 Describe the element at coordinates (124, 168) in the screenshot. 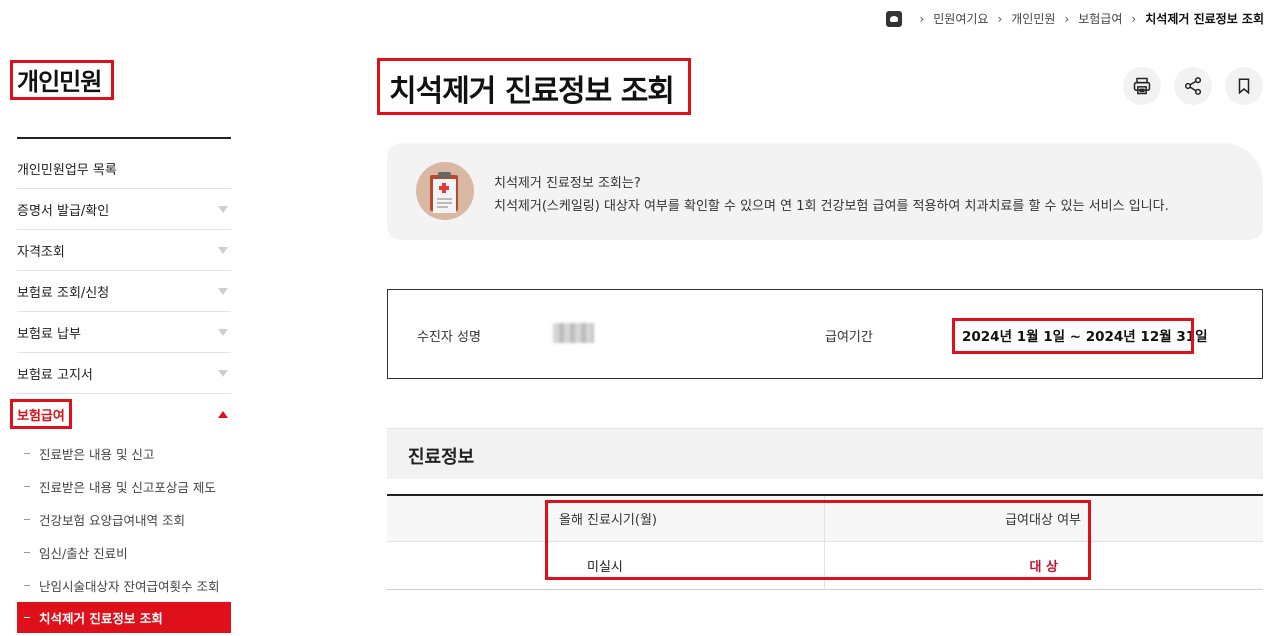

I see `sidebar-item-list: 개인민원업무 목록` at that location.